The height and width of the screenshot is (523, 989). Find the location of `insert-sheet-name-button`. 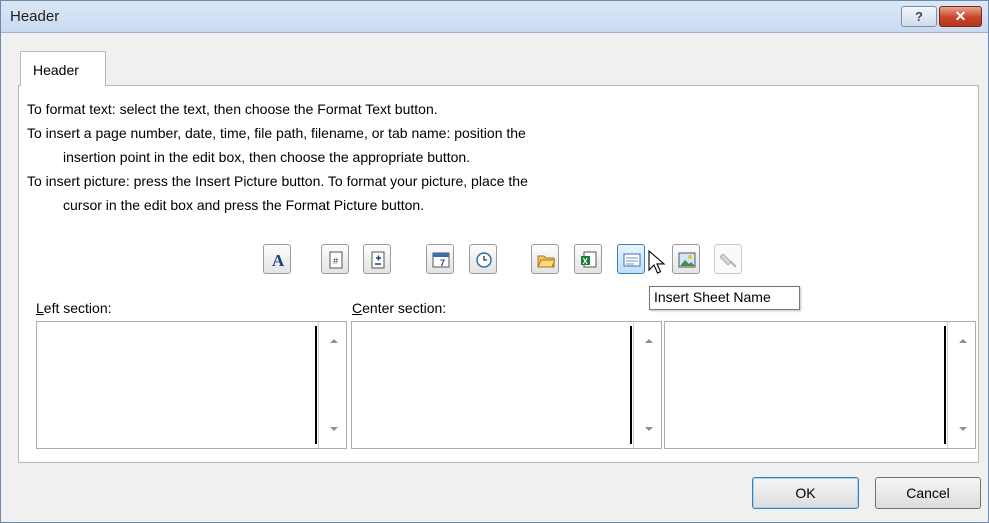

insert-sheet-name-button is located at coordinates (631, 259).